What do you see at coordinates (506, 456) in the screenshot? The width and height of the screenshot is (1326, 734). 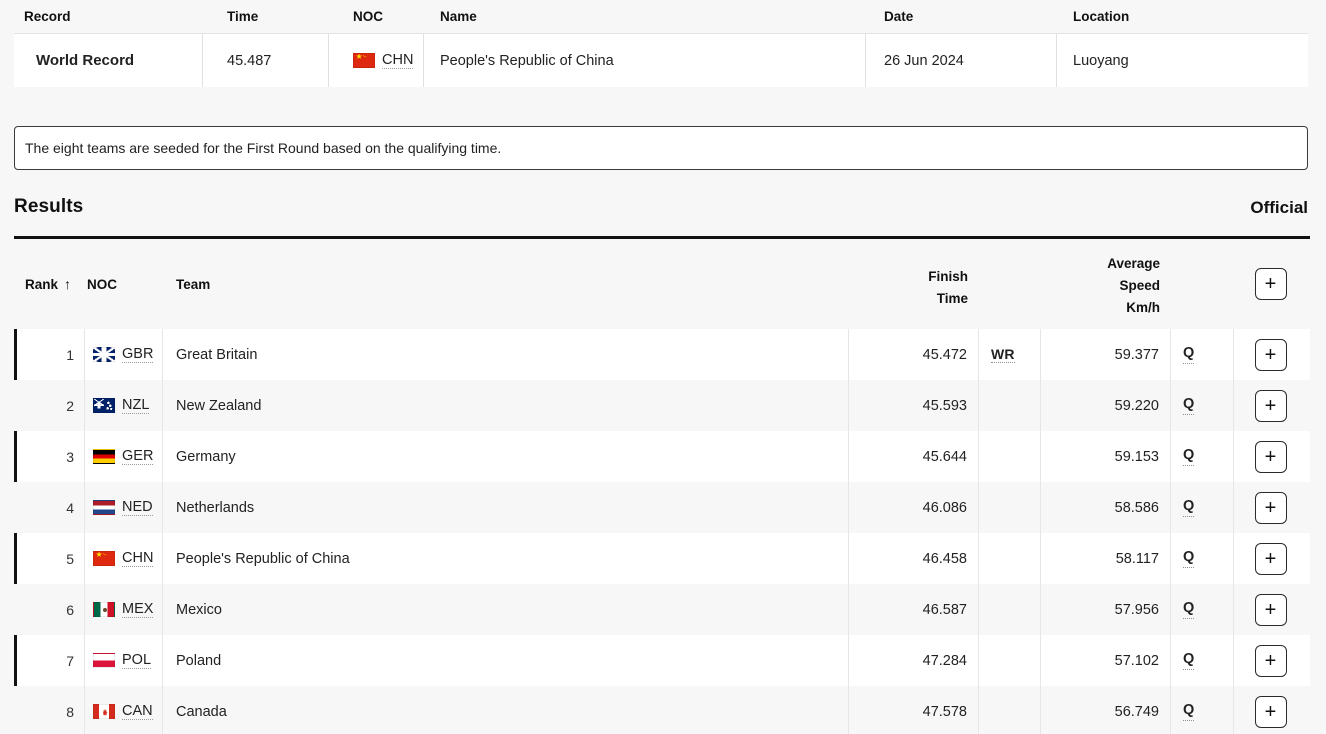 I see `cell-team: Germany` at bounding box center [506, 456].